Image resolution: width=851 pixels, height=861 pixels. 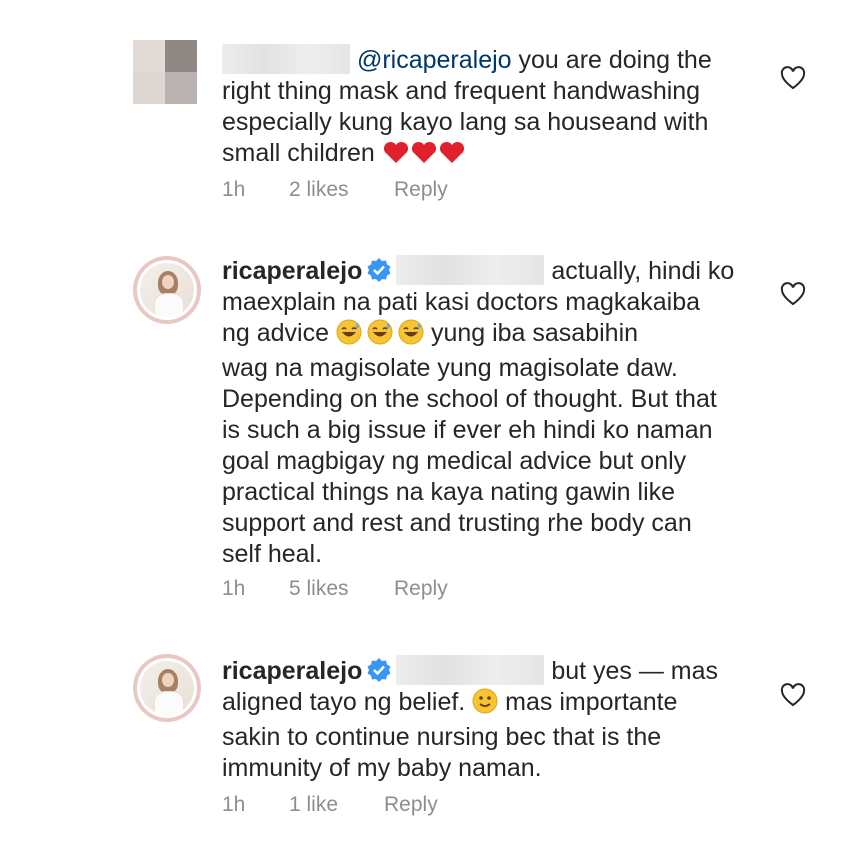 I want to click on comment-3-meta: 1h 1 like Reply, so click(x=330, y=805).